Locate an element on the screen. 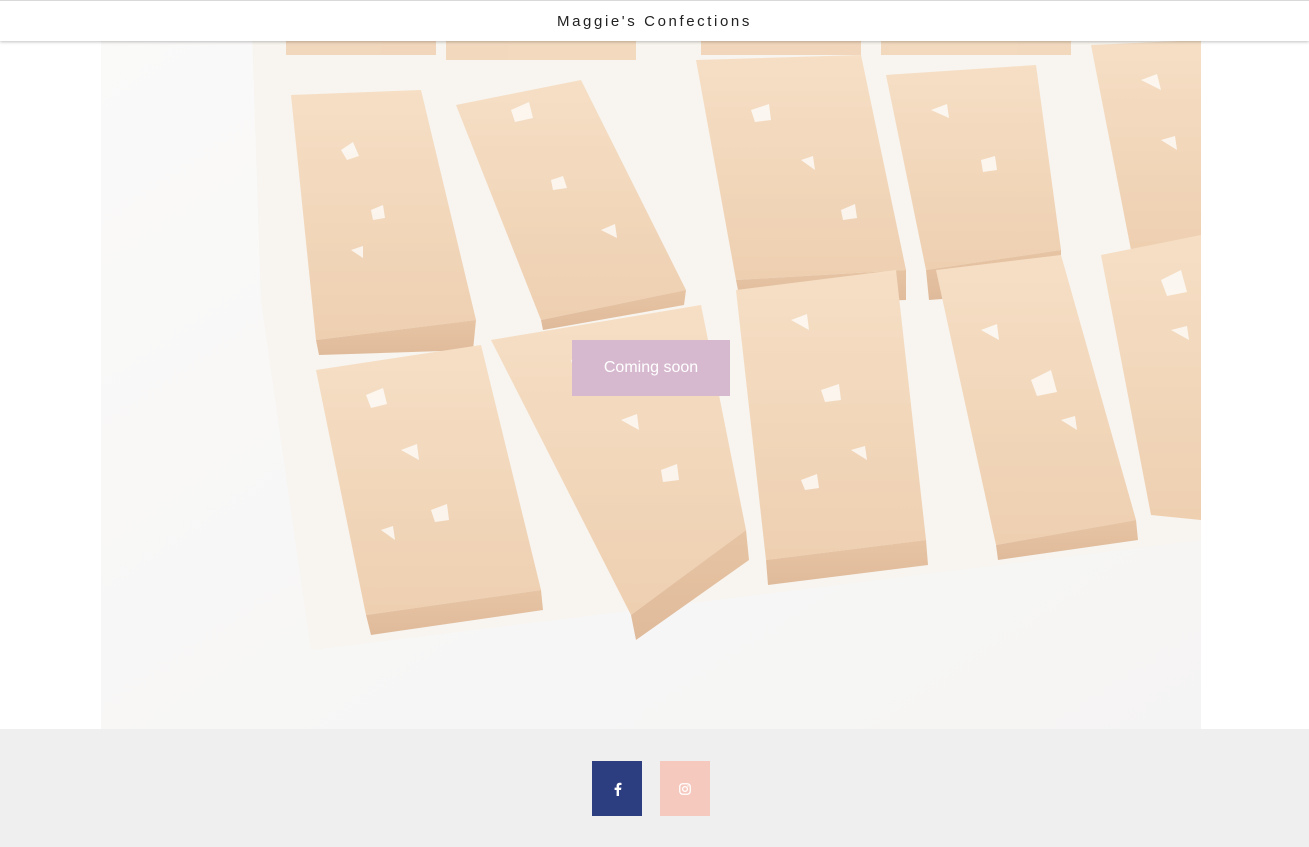  coming-soon-button: Coming soon is located at coordinates (651, 368).